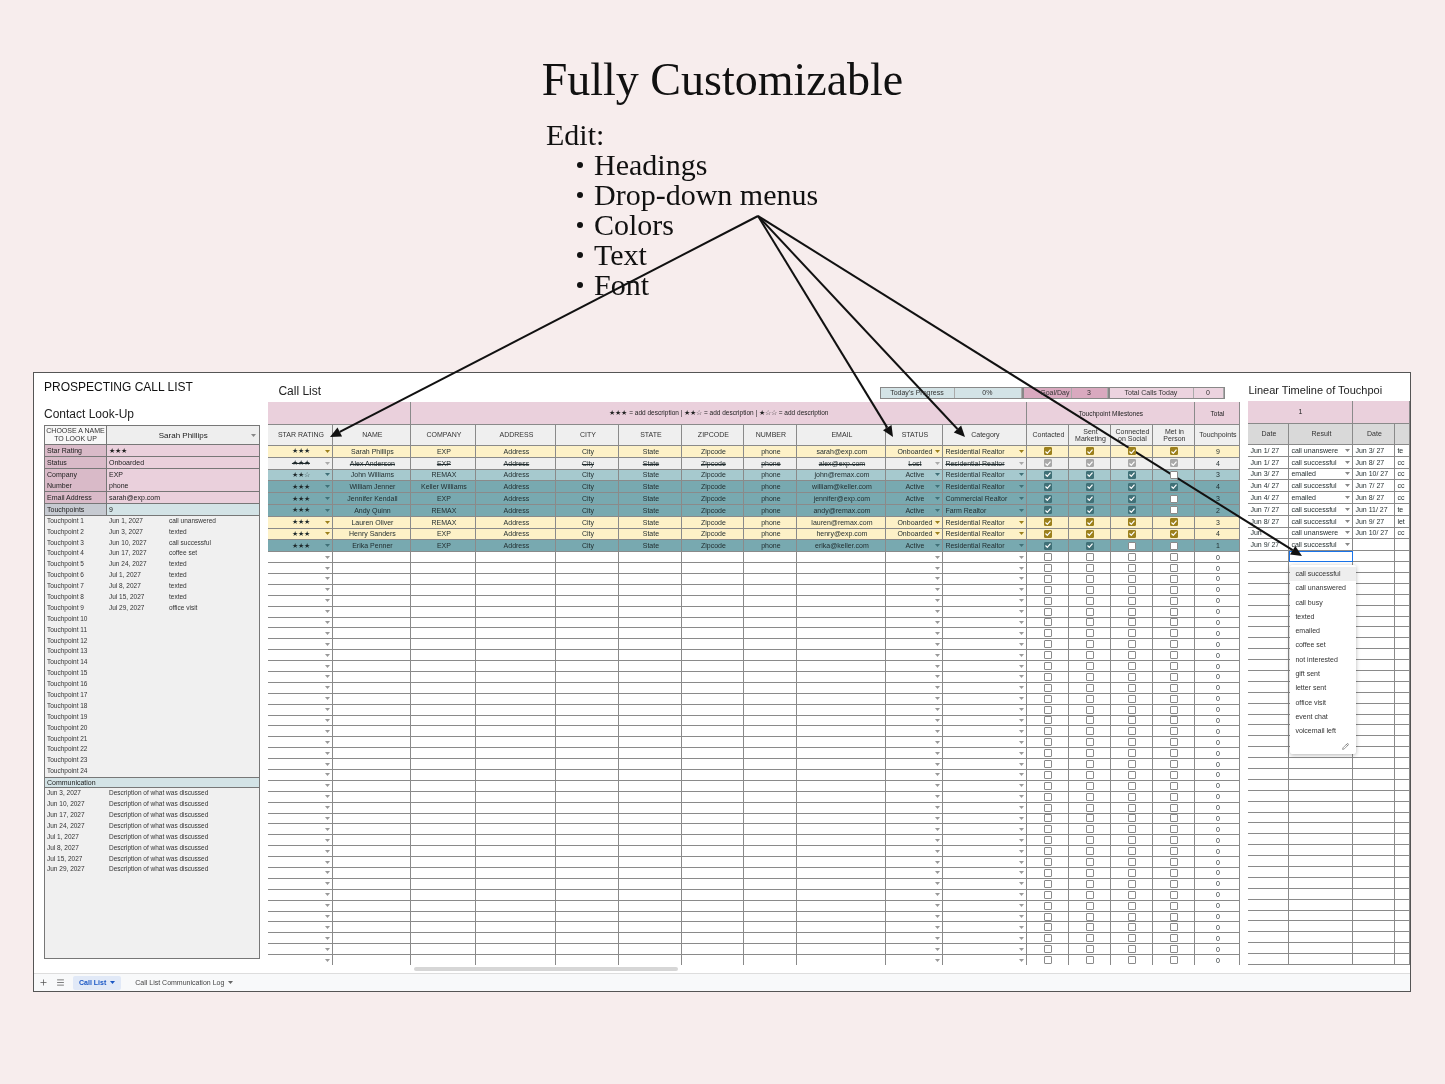 The image size is (1445, 1084). Describe the element at coordinates (546, 969) in the screenshot. I see `scrollbar` at that location.